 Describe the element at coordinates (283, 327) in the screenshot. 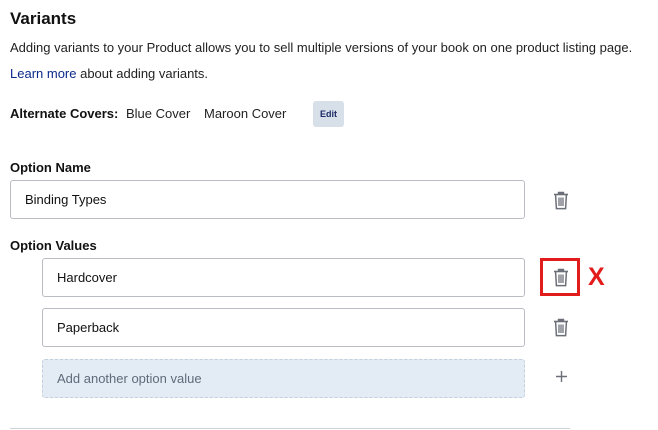

I see `option-value-input: Paperback` at that location.